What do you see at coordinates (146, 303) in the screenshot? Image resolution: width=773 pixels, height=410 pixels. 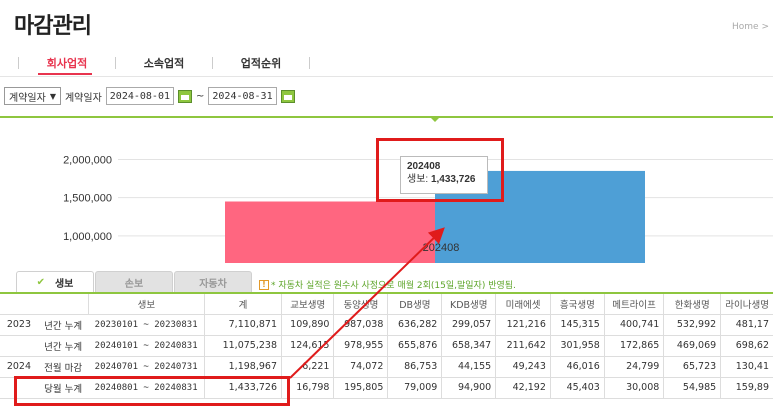 I see `column-header: 생보` at bounding box center [146, 303].